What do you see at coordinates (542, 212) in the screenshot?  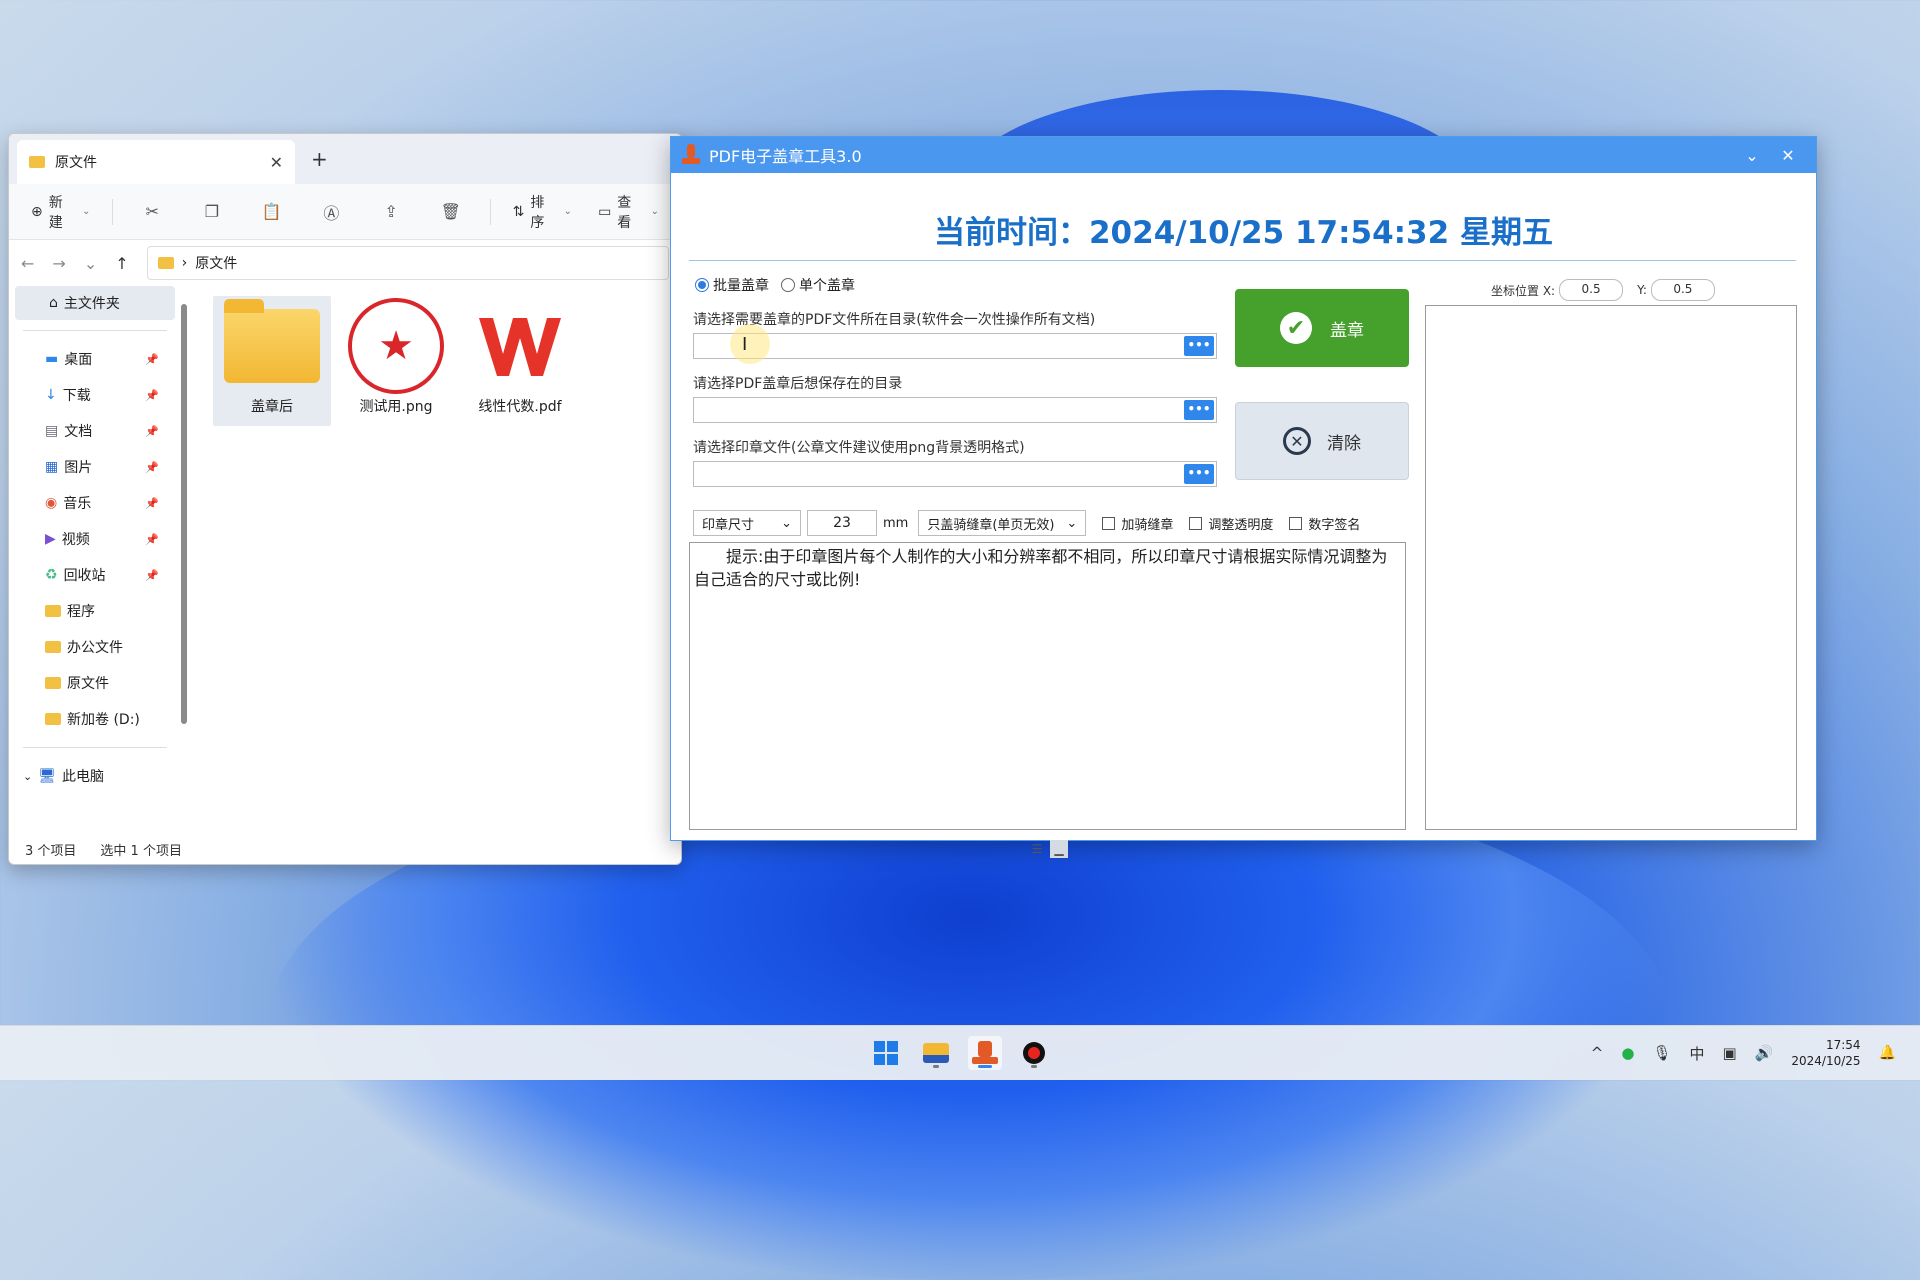 I see `sort-button: ⇅ 排序 ⌄` at bounding box center [542, 212].